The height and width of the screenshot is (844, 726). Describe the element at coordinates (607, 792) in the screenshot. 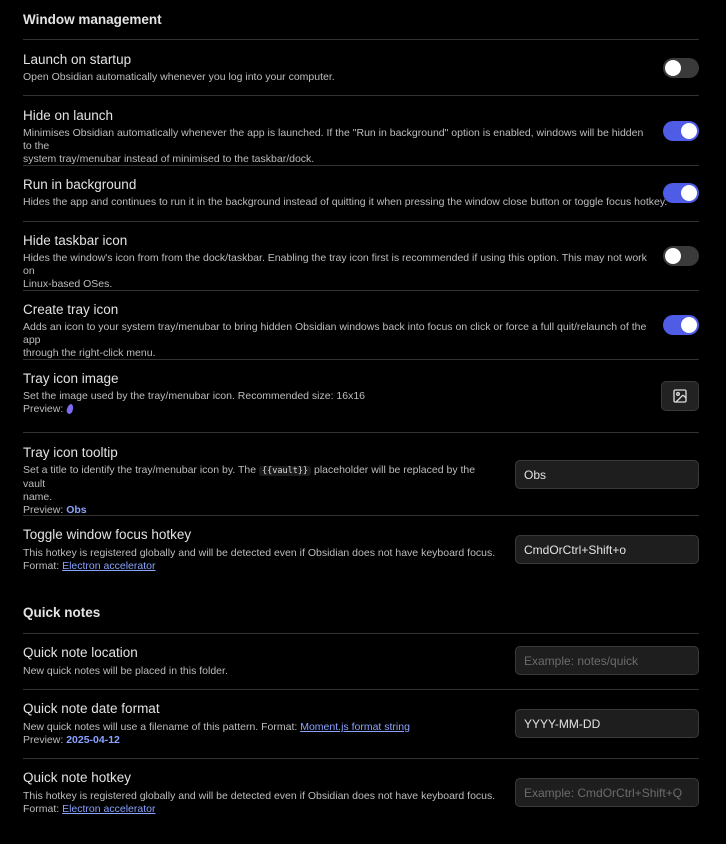

I see `quick-note-hotkey-input` at that location.